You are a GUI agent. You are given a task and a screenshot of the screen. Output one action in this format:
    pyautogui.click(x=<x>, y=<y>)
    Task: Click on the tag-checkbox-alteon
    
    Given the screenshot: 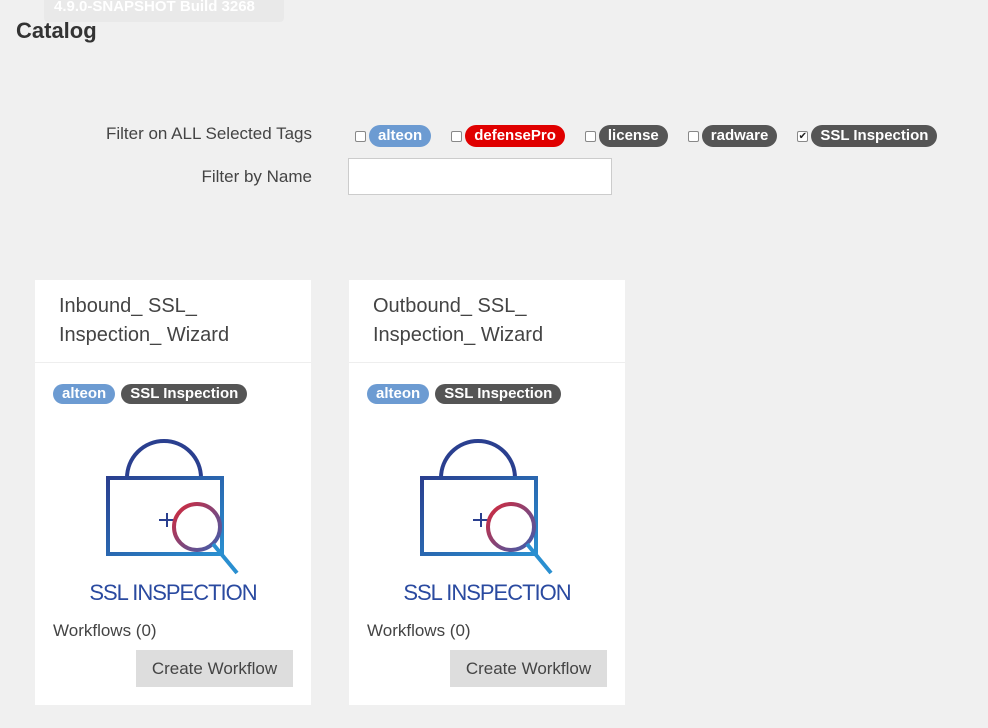 What is the action you would take?
    pyautogui.click(x=360, y=136)
    